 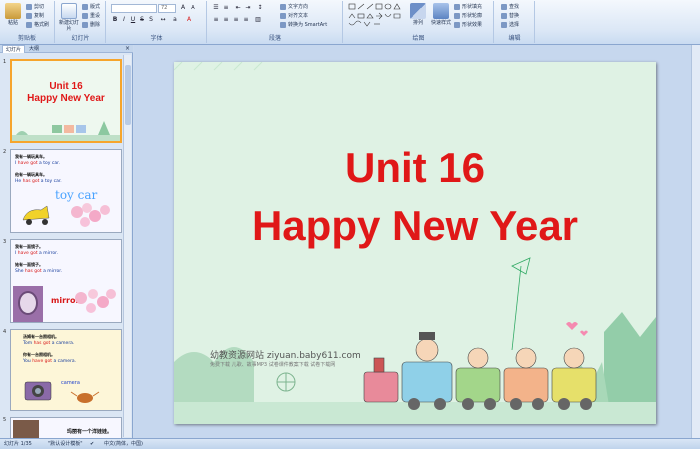 What do you see at coordinates (37, 163) in the screenshot?
I see `thumb-en-line: I have got a toy car.` at bounding box center [37, 163].